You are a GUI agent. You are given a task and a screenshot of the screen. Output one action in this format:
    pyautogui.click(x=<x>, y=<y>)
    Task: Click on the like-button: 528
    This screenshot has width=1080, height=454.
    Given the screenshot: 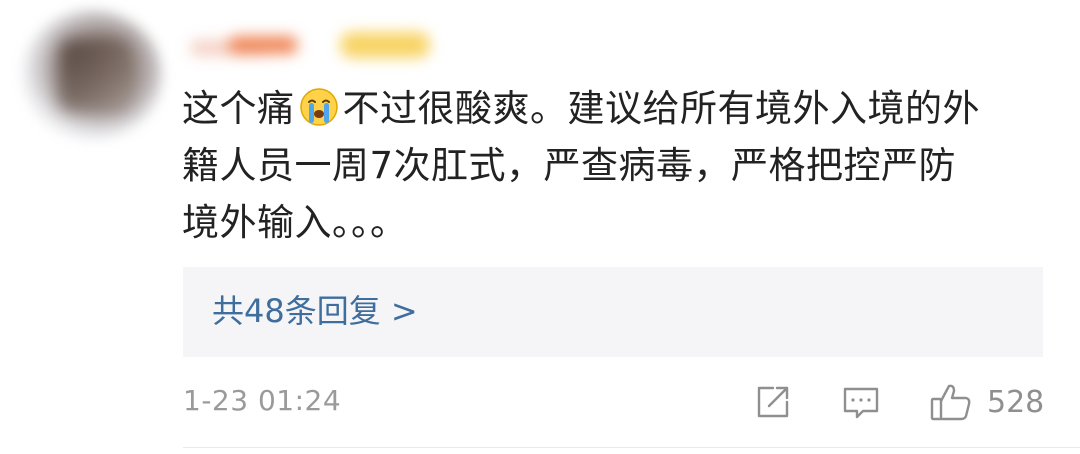 What is the action you would take?
    pyautogui.click(x=986, y=402)
    